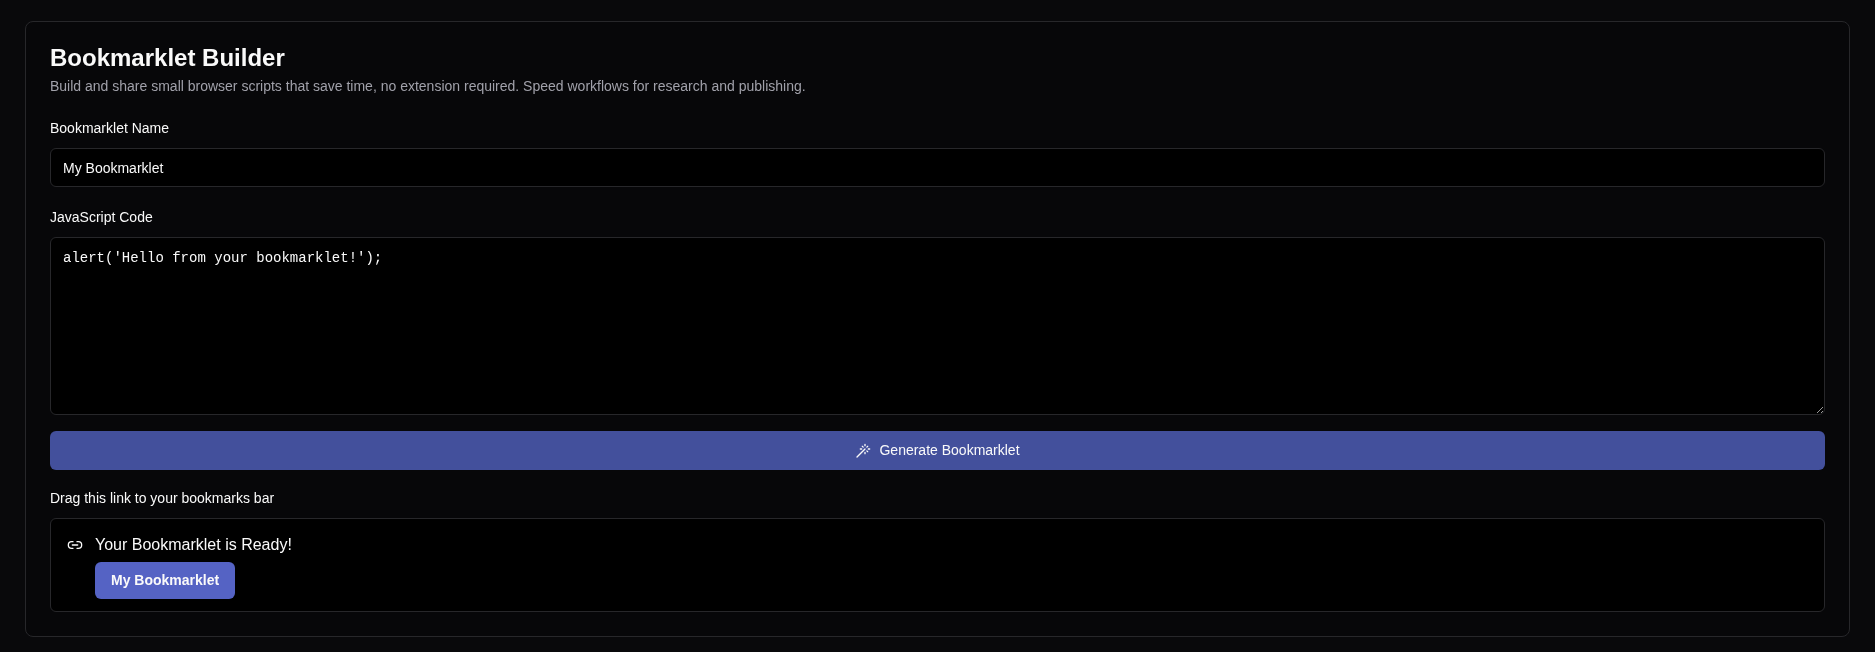  I want to click on magic-wand-icon, so click(863, 450).